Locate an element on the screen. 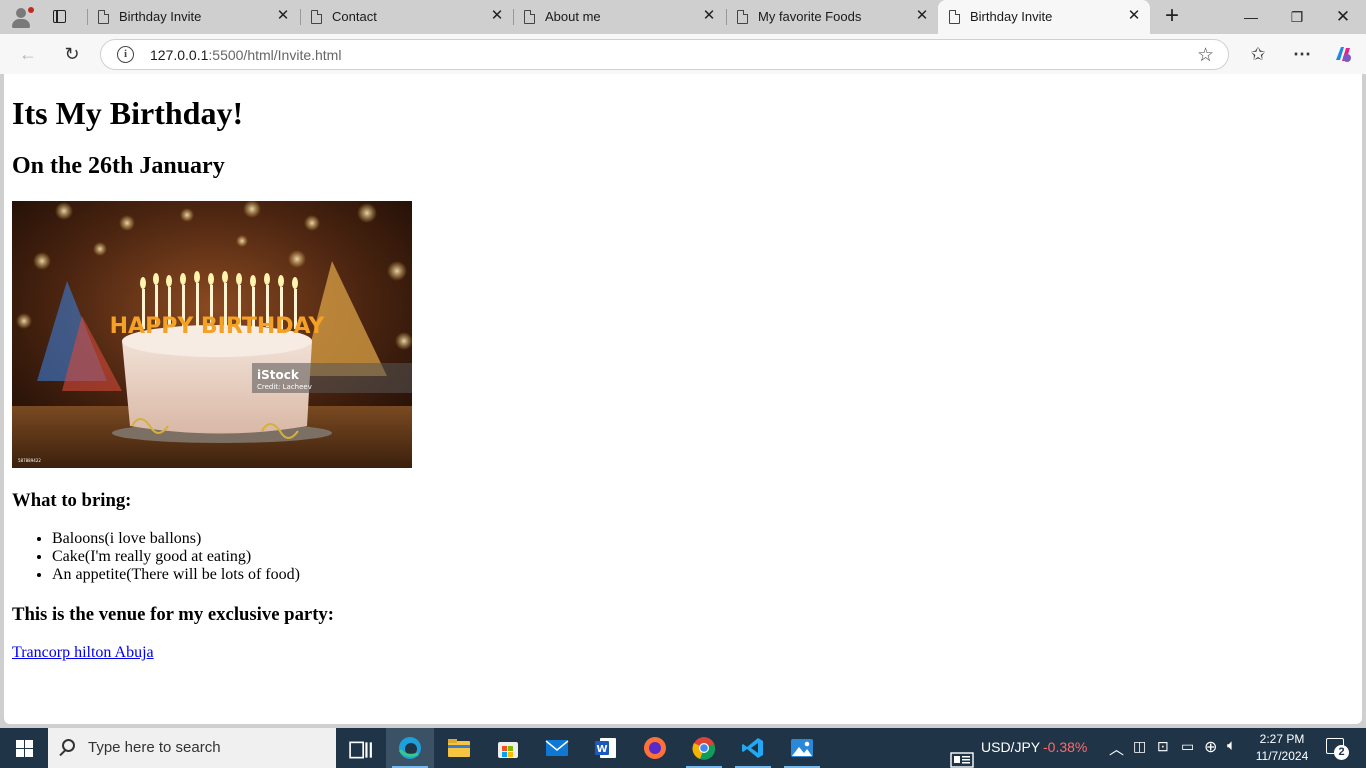 Image resolution: width=1366 pixels, height=768 pixels. bring-heading: What to bring: is located at coordinates (72, 500).